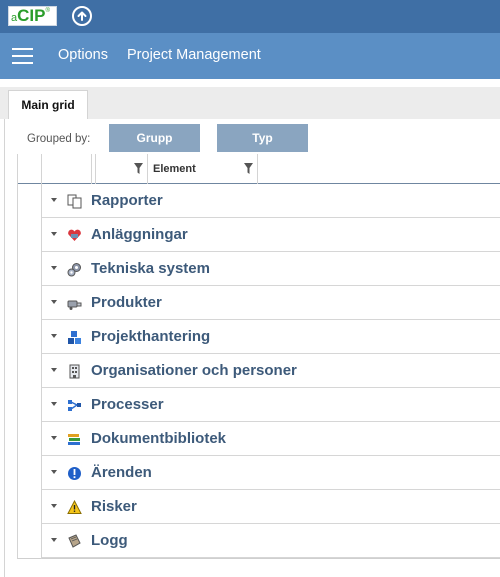 This screenshot has width=500, height=577. I want to click on group-label: Dokumentbibliotek, so click(159, 438).